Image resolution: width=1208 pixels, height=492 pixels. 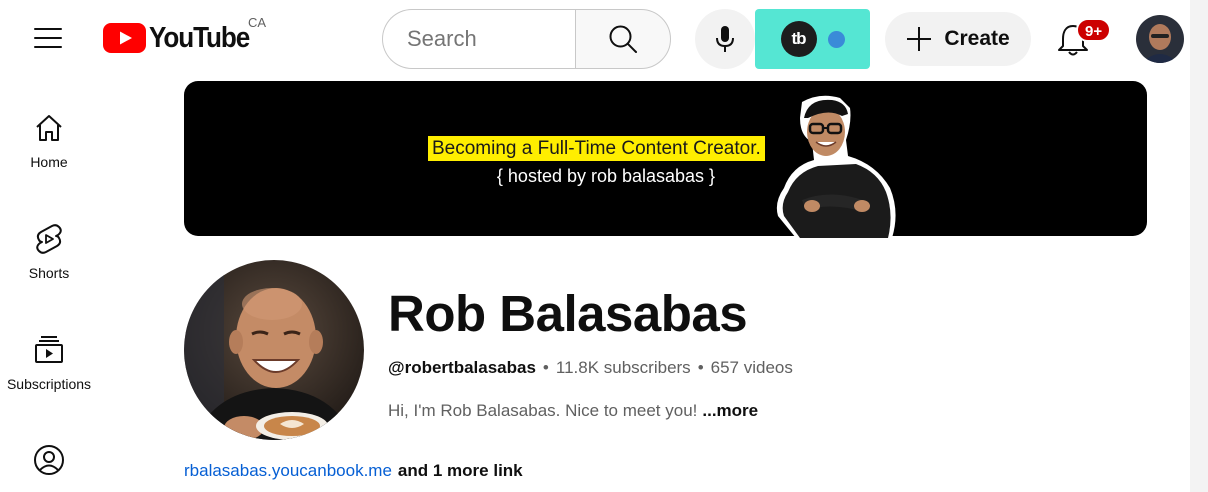 I want to click on youtube-play-icon, so click(x=124, y=38).